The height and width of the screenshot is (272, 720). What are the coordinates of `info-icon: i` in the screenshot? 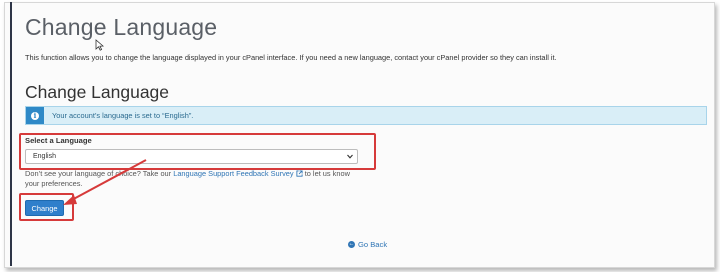 It's located at (35, 115).